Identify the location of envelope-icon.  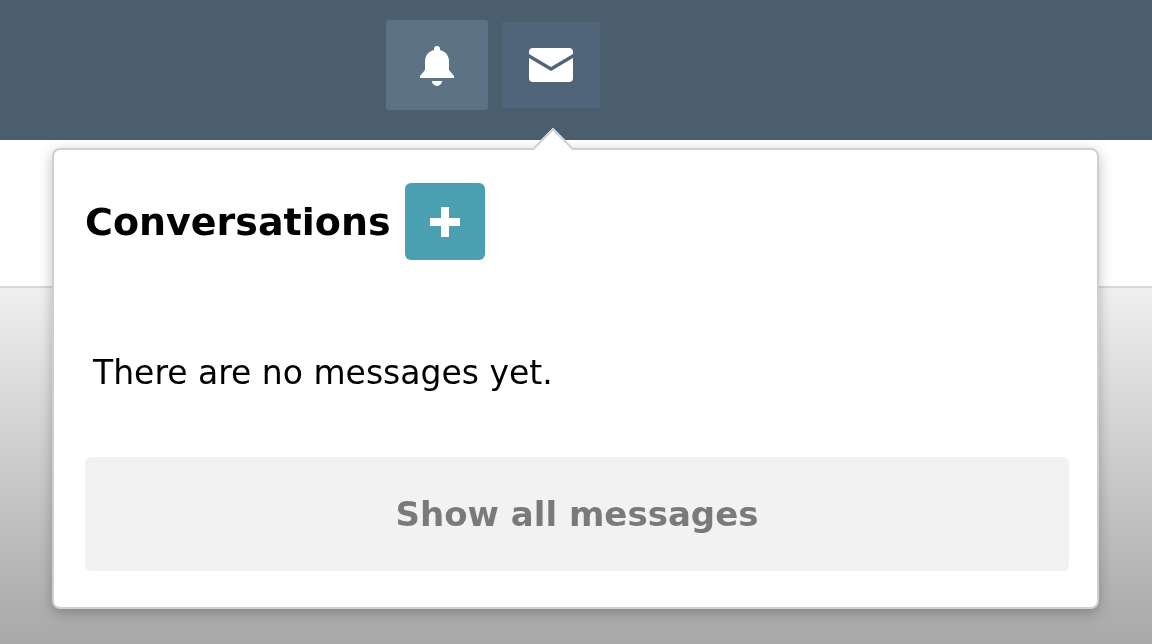
(551, 65).